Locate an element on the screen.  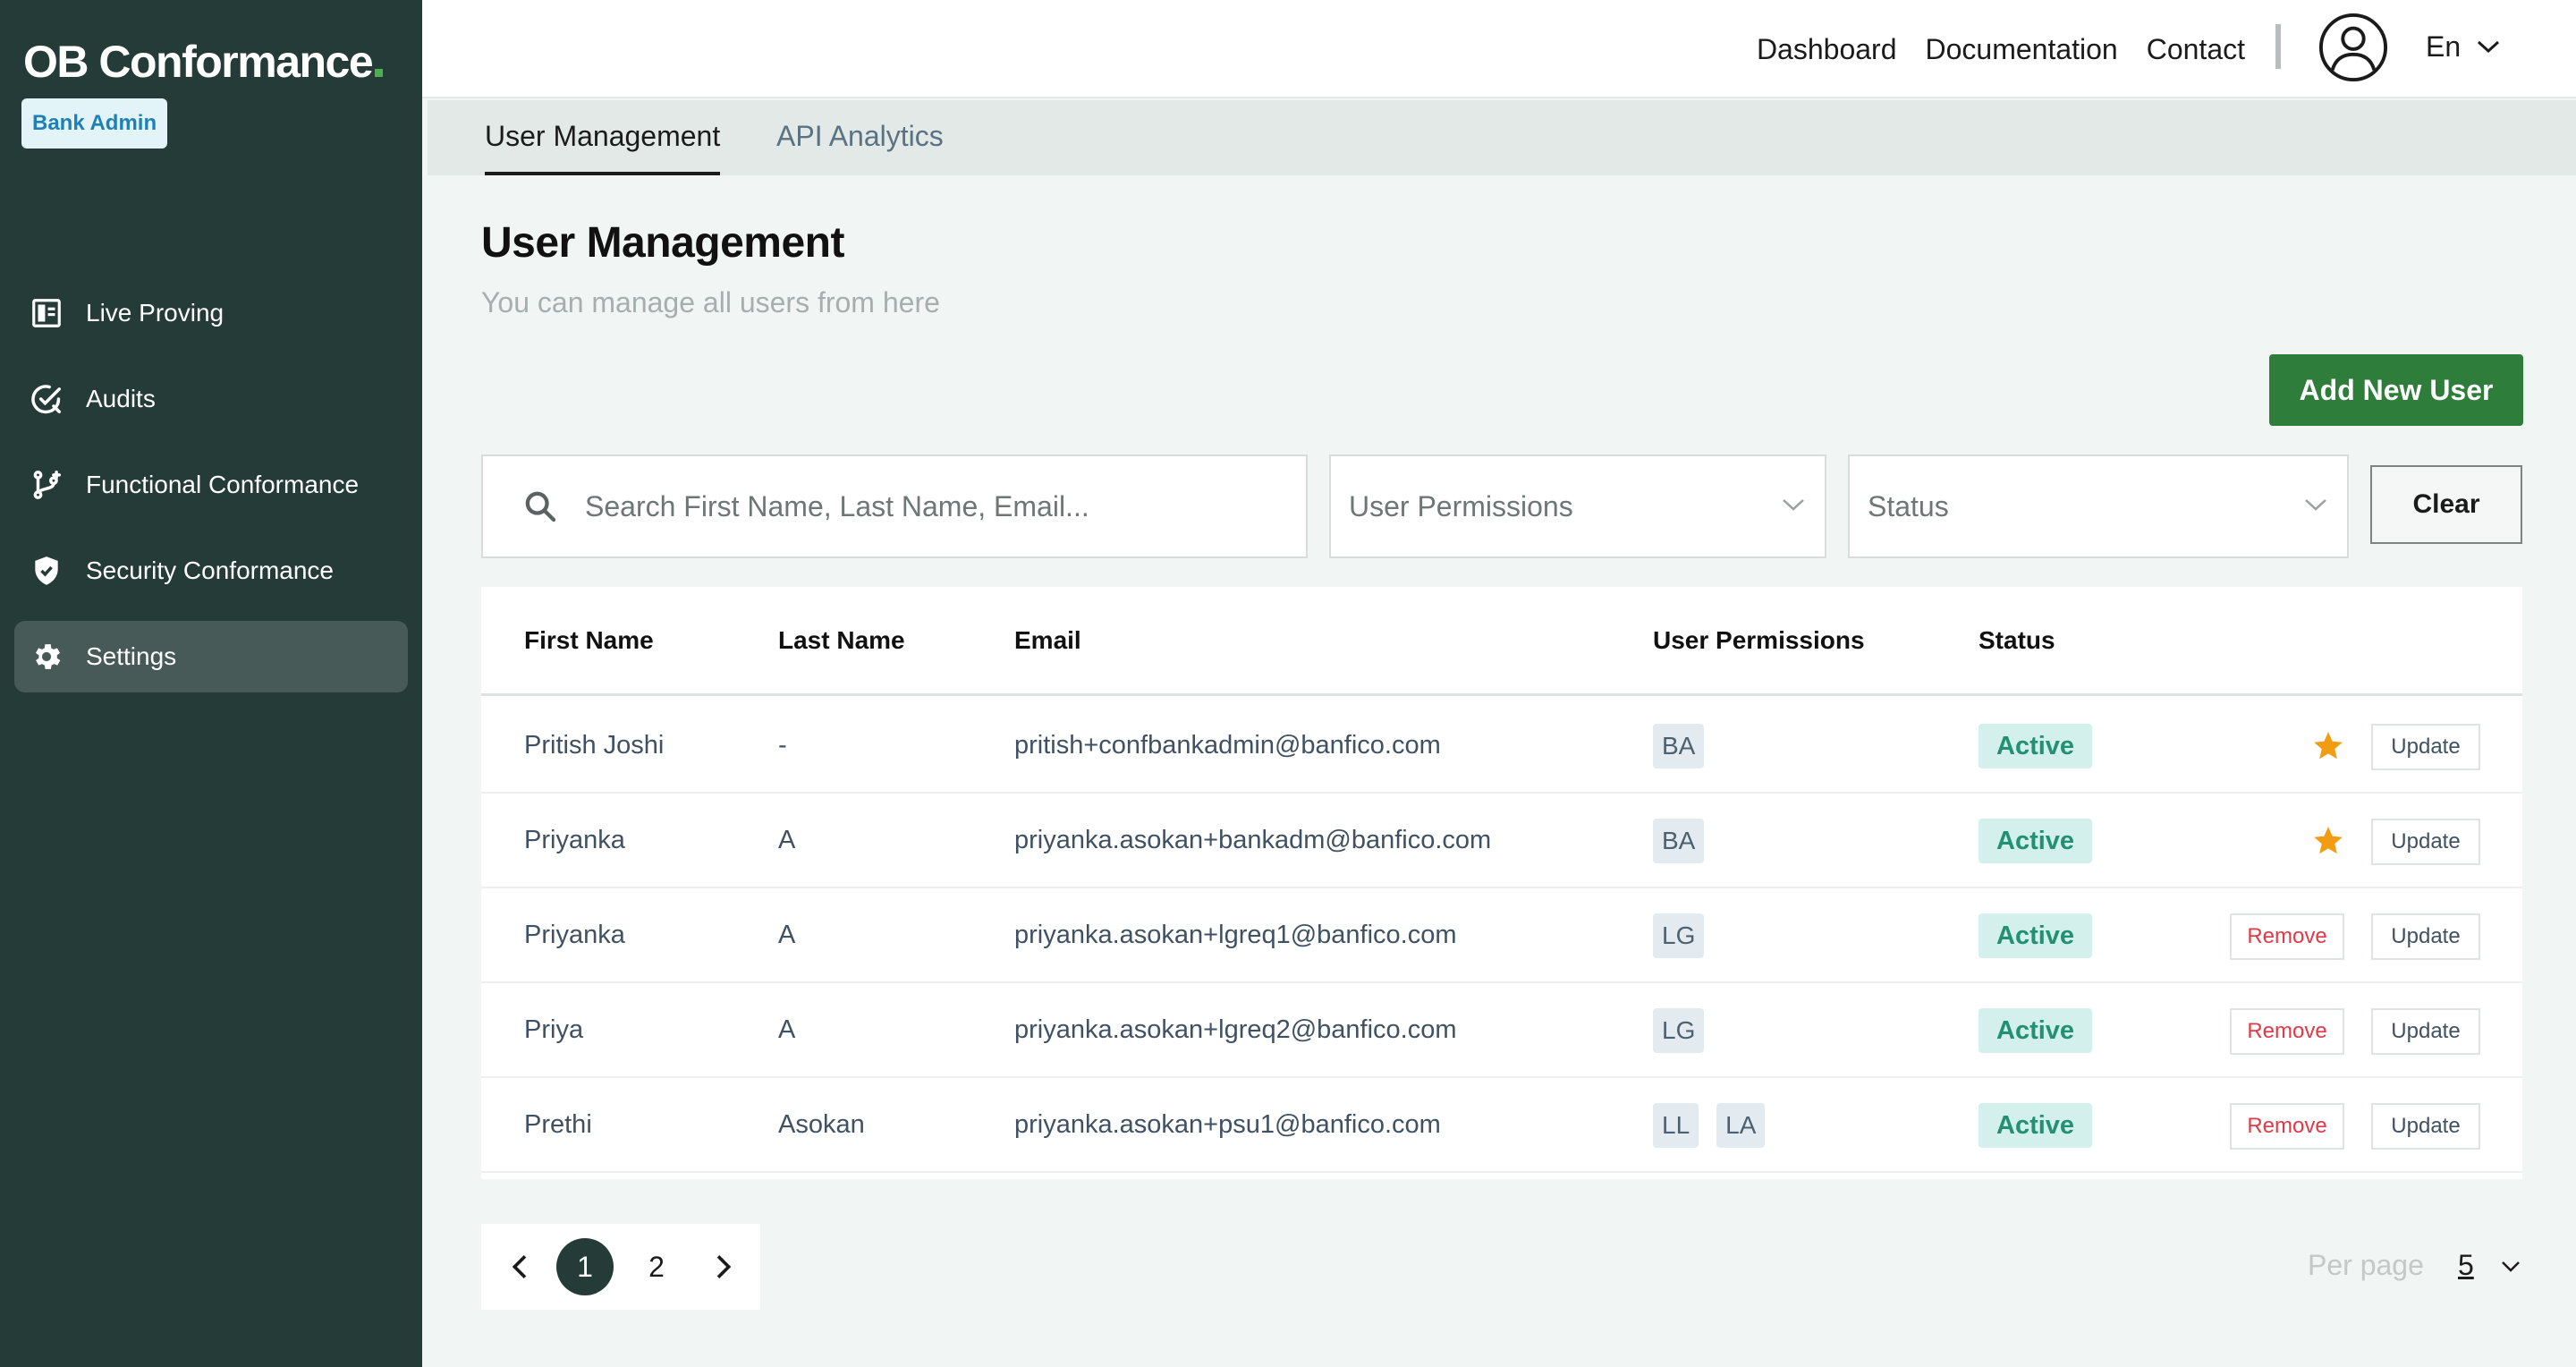
user-avatar-icon is located at coordinates (2353, 47).